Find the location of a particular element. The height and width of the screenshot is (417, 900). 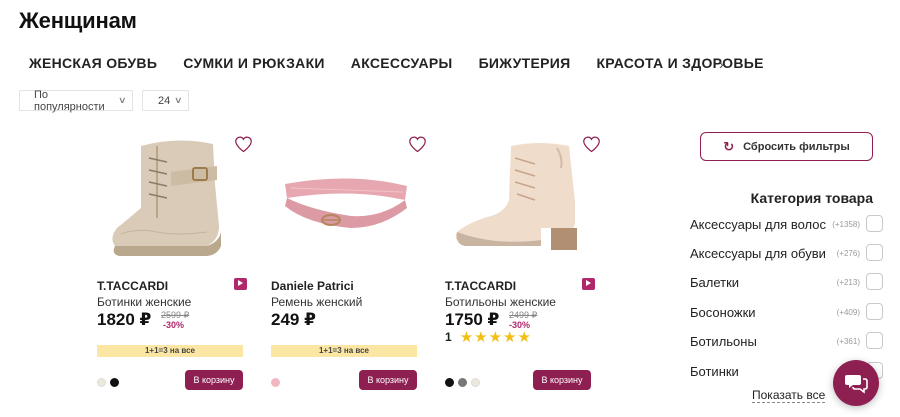

product-rating: 1 ★ ★ ★ ★ ★ is located at coordinates (488, 337).